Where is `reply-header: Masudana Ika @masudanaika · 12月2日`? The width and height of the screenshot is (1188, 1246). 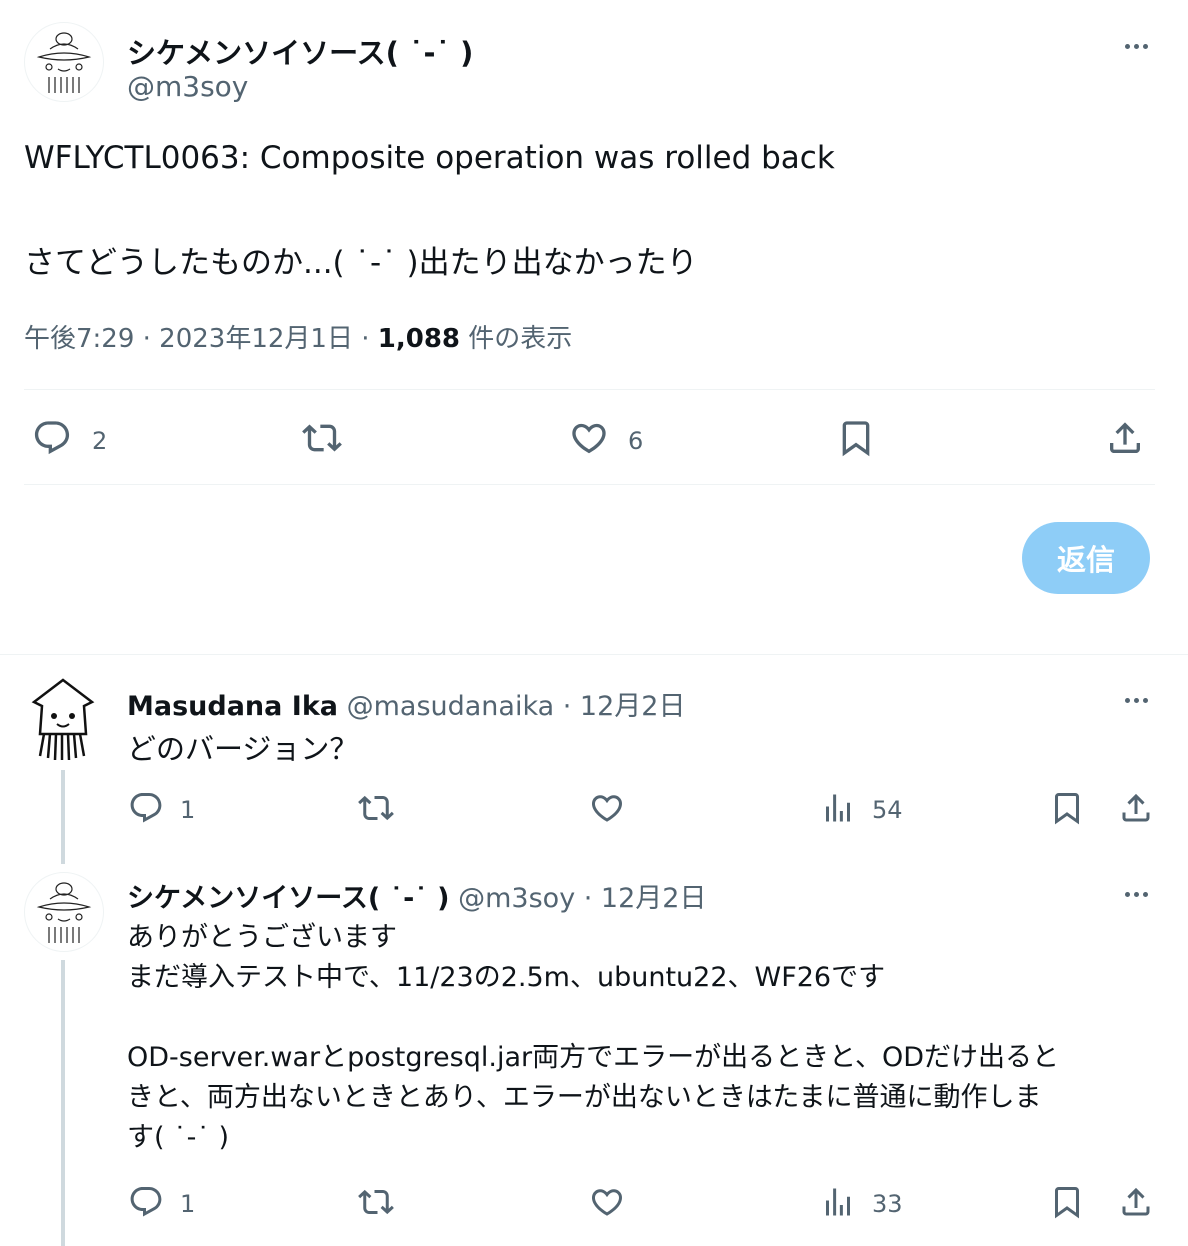
reply-header: Masudana Ika @masudanaika · 12月2日 is located at coordinates (406, 703).